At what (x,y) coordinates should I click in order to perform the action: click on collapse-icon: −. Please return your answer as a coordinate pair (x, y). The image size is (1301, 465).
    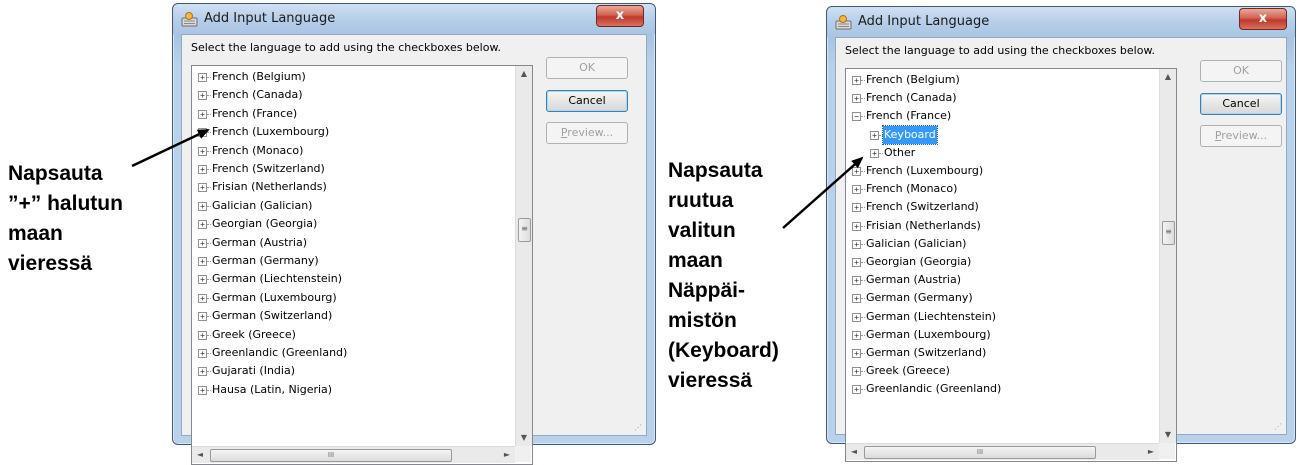
    Looking at the image, I should click on (856, 117).